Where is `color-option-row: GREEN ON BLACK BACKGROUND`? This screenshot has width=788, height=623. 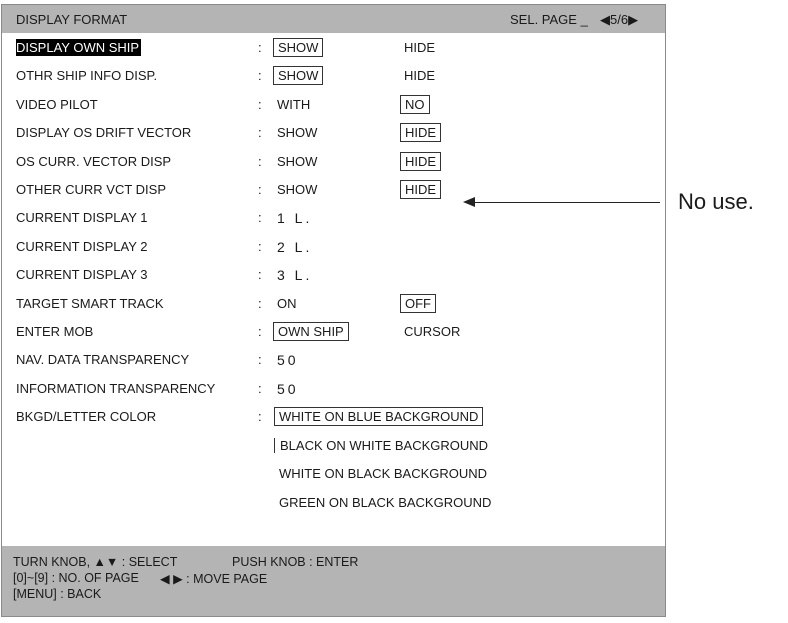
color-option-row: GREEN ON BLACK BACKGROUND is located at coordinates (333, 502).